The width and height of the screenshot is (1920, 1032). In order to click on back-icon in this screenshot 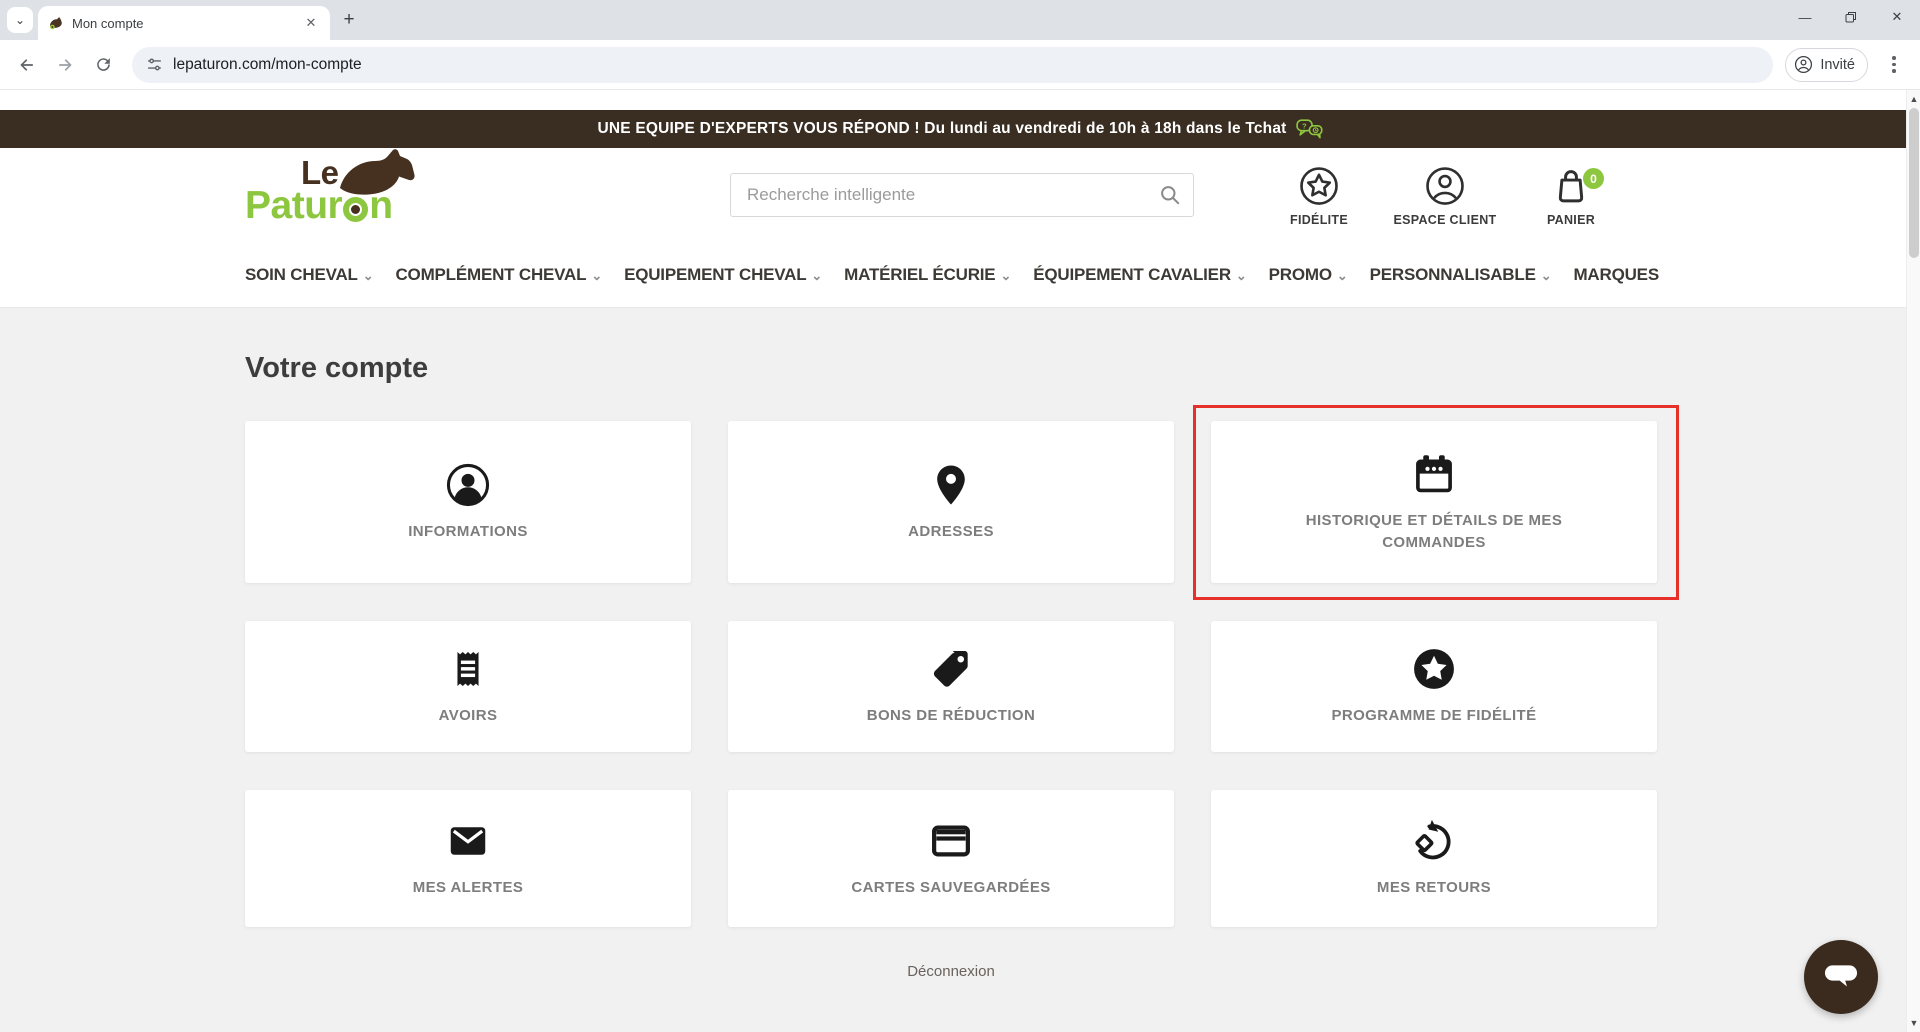, I will do `click(26, 64)`.